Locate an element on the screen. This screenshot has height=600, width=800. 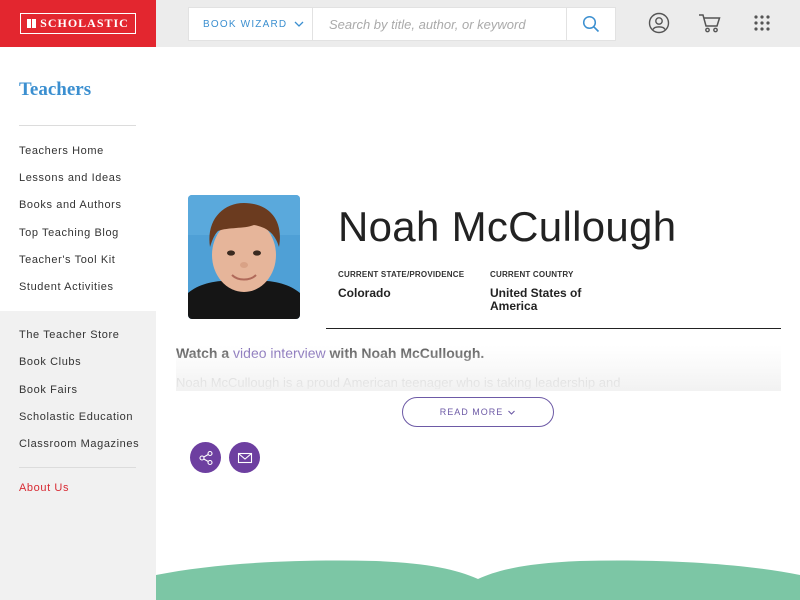
sidebar-item-books-and-authors: Books and Authors is located at coordinates (70, 205).